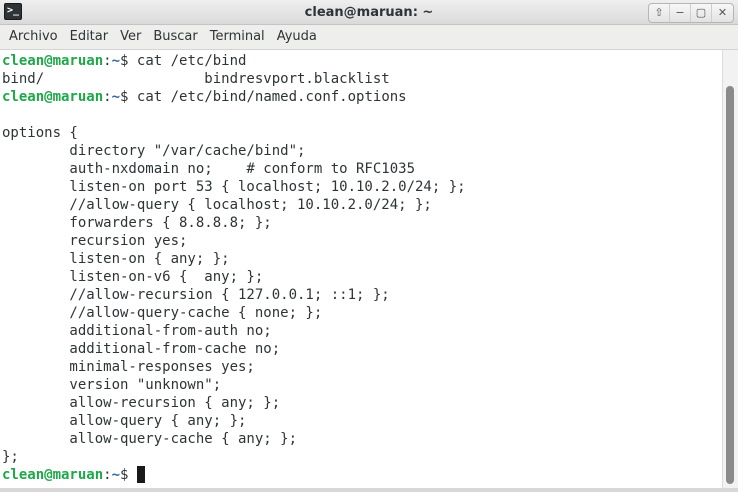 The width and height of the screenshot is (738, 492). I want to click on output-line: allow-recursion { any; };, so click(234, 403).